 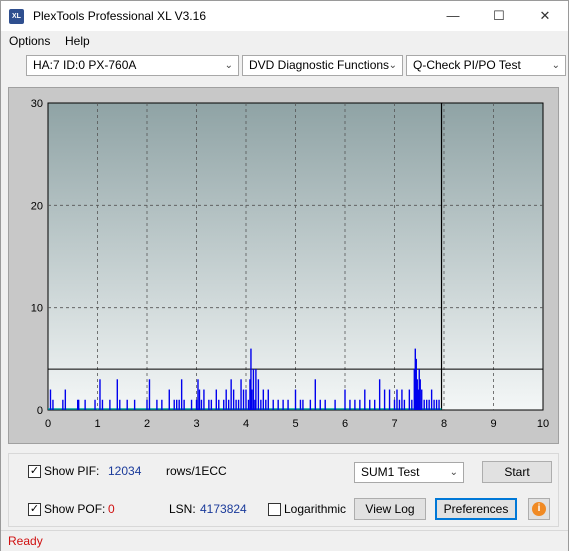 What do you see at coordinates (97, 424) in the screenshot?
I see `x-tick-label: 1` at bounding box center [97, 424].